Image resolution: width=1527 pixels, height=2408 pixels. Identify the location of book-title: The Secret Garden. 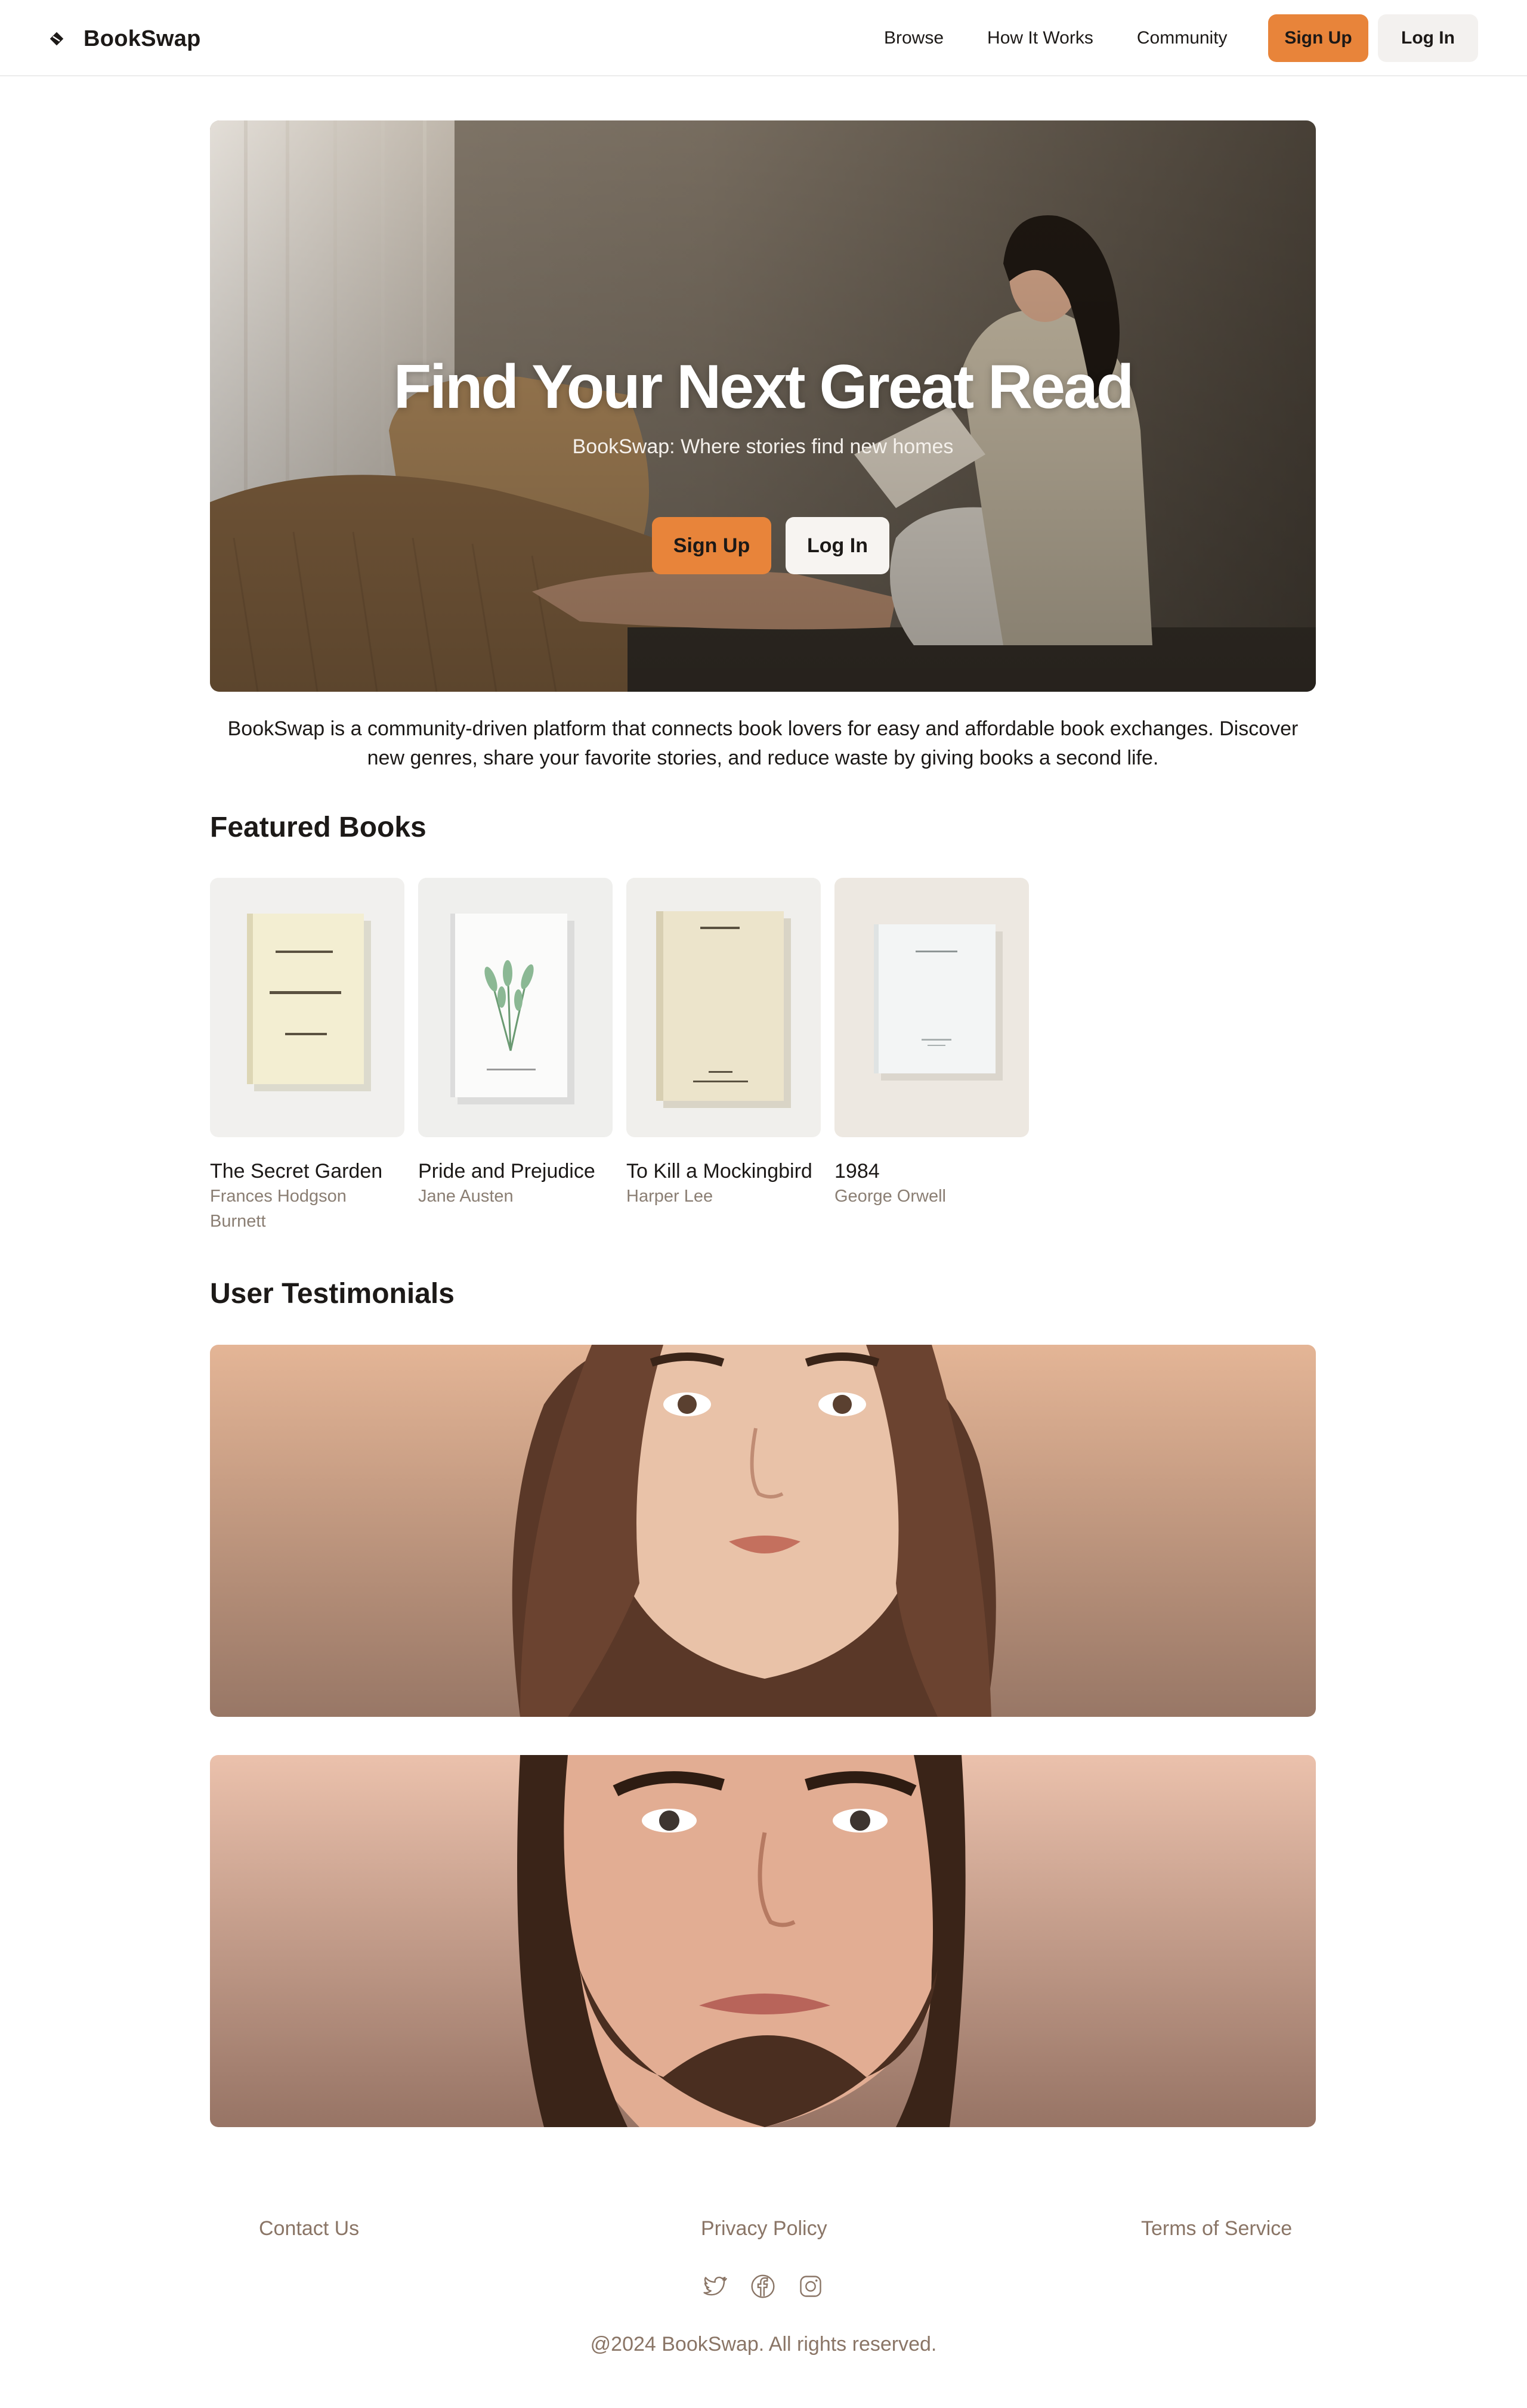
(296, 1171).